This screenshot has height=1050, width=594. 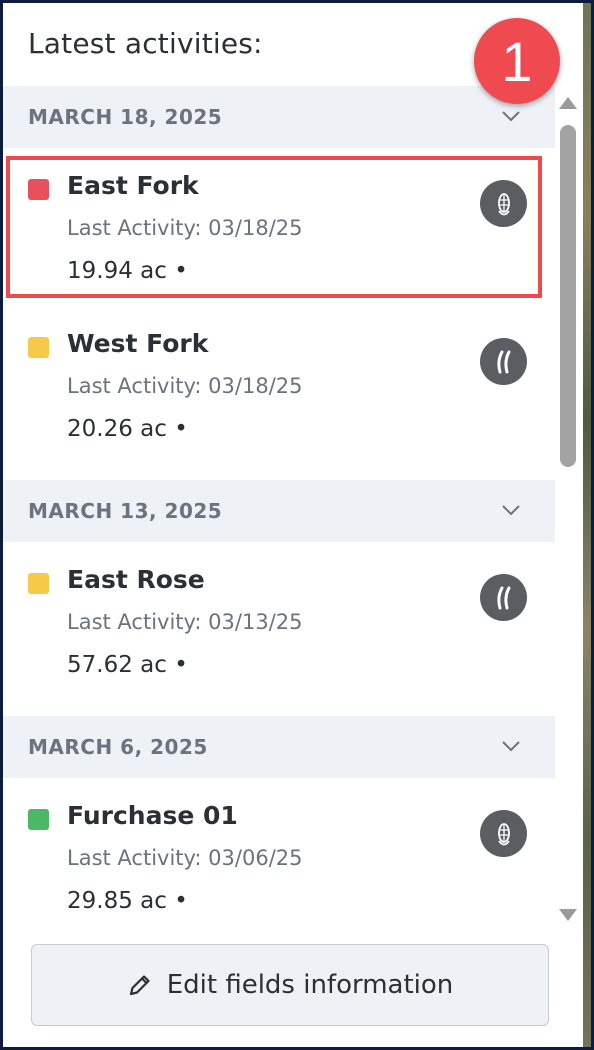 What do you see at coordinates (125, 117) in the screenshot?
I see `group-date: MARCH 18, 2025` at bounding box center [125, 117].